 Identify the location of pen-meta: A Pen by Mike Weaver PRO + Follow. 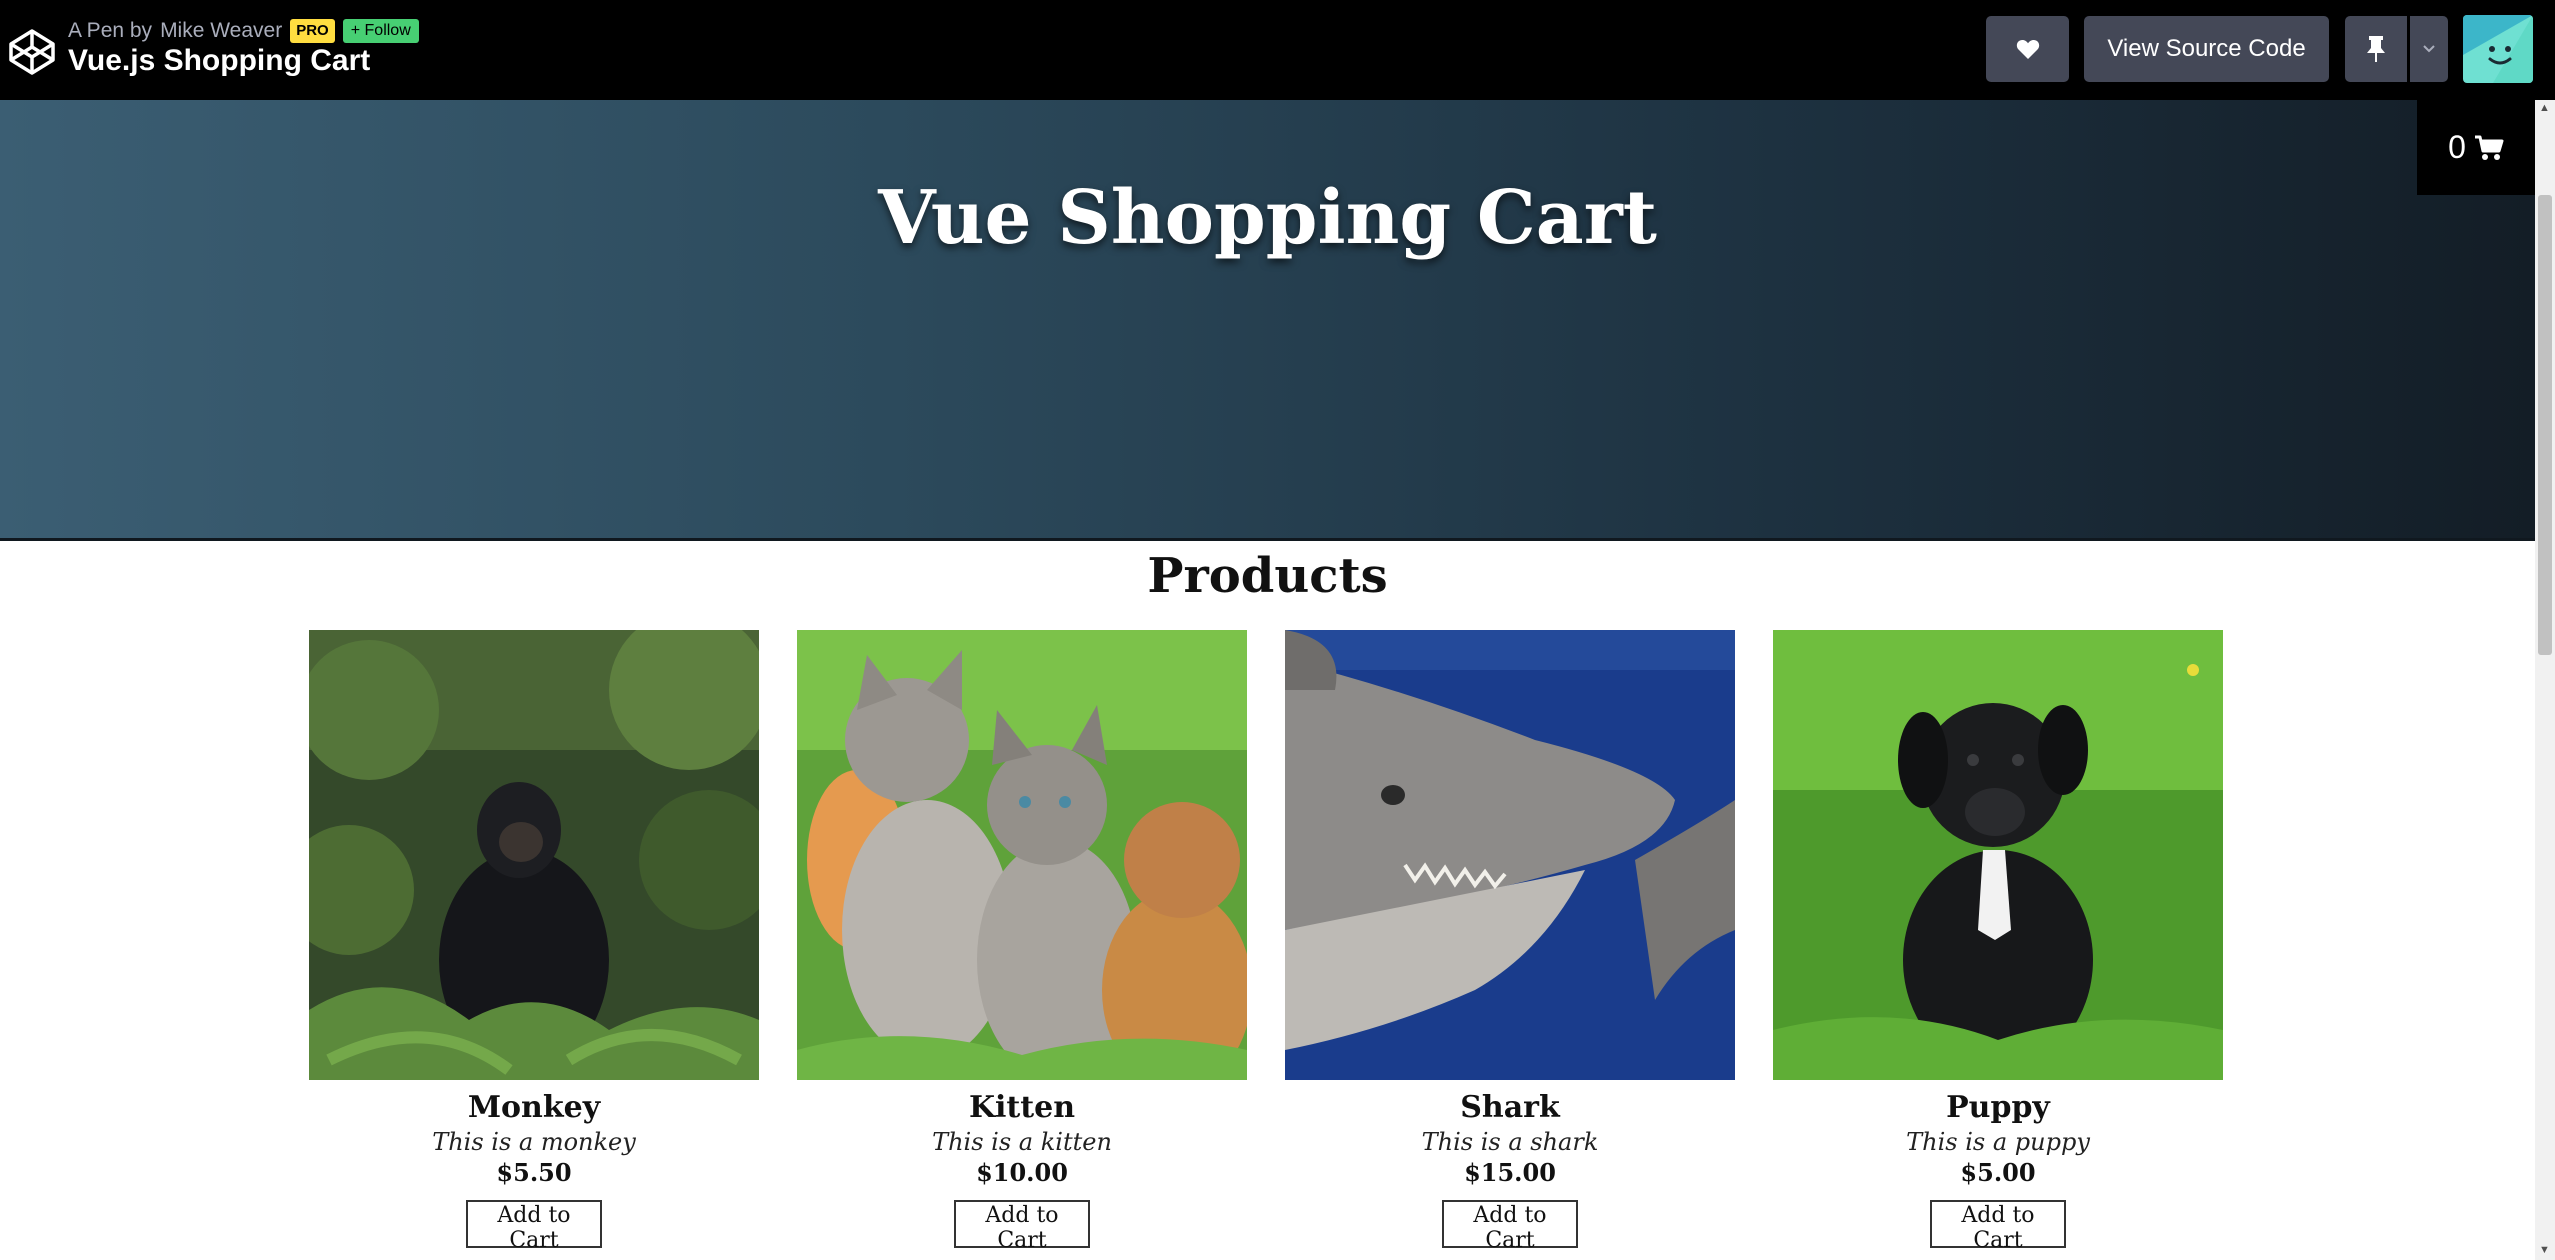
(243, 31).